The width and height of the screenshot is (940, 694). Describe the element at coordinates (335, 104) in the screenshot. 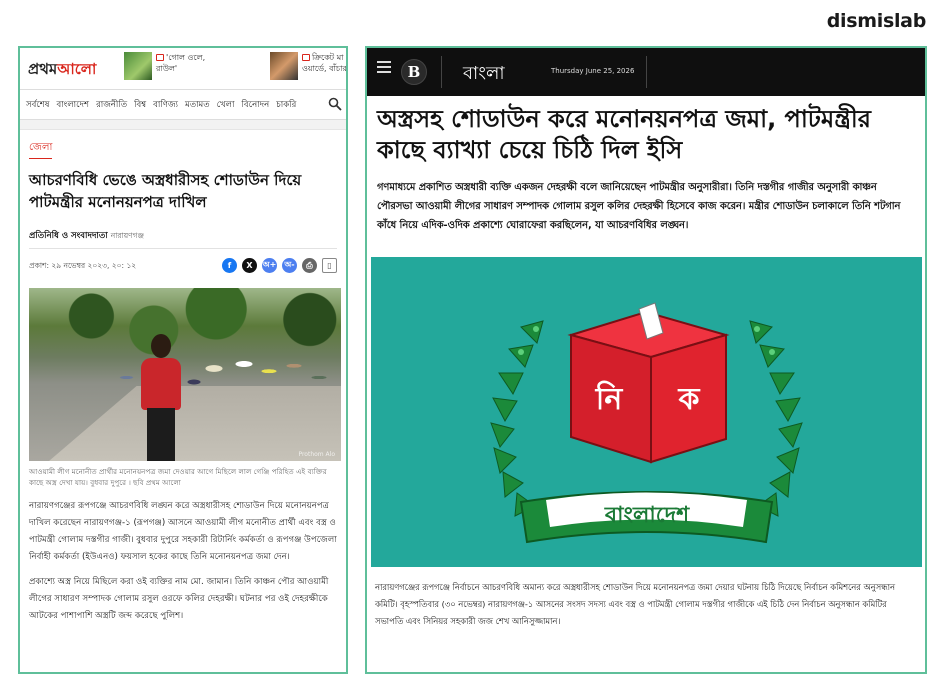

I see `search-icon` at that location.